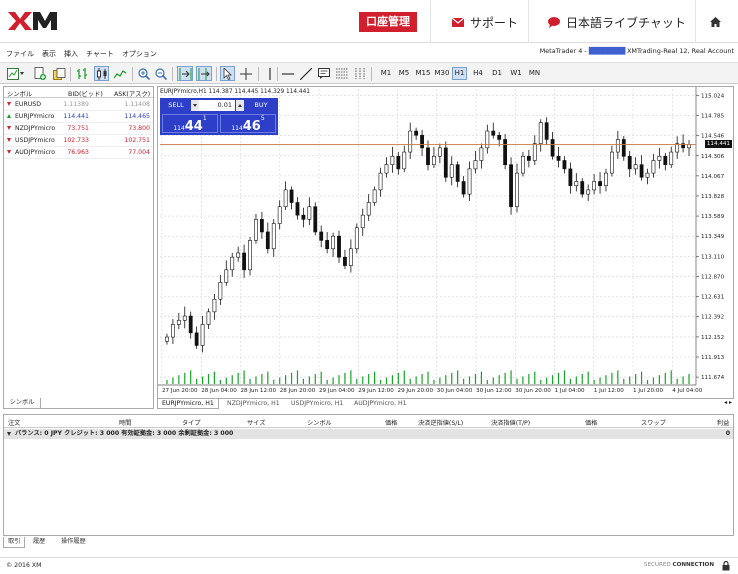 The height and width of the screenshot is (574, 738). I want to click on market-watch-row: NZDJPYmicro 73.751 73.800, so click(78, 129).